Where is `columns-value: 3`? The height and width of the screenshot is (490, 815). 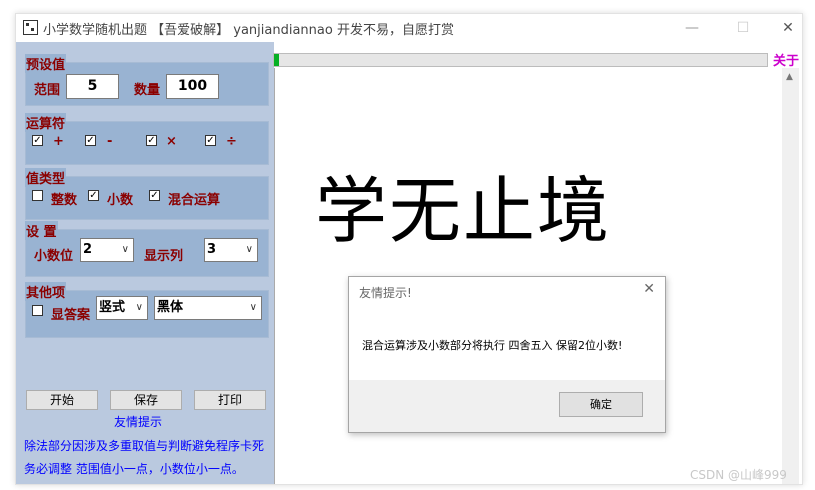
columns-value: 3 is located at coordinates (212, 249).